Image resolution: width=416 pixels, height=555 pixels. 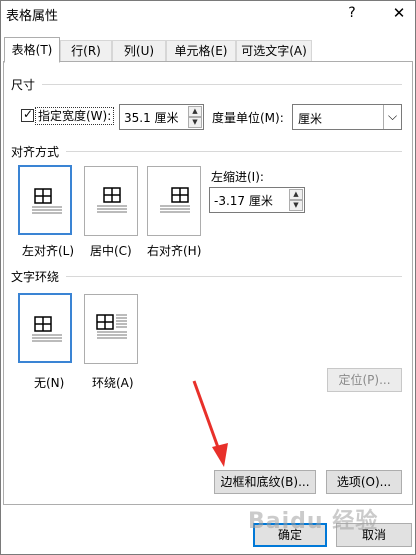 I want to click on width-spinner: ▲ ▼, so click(x=161, y=117).